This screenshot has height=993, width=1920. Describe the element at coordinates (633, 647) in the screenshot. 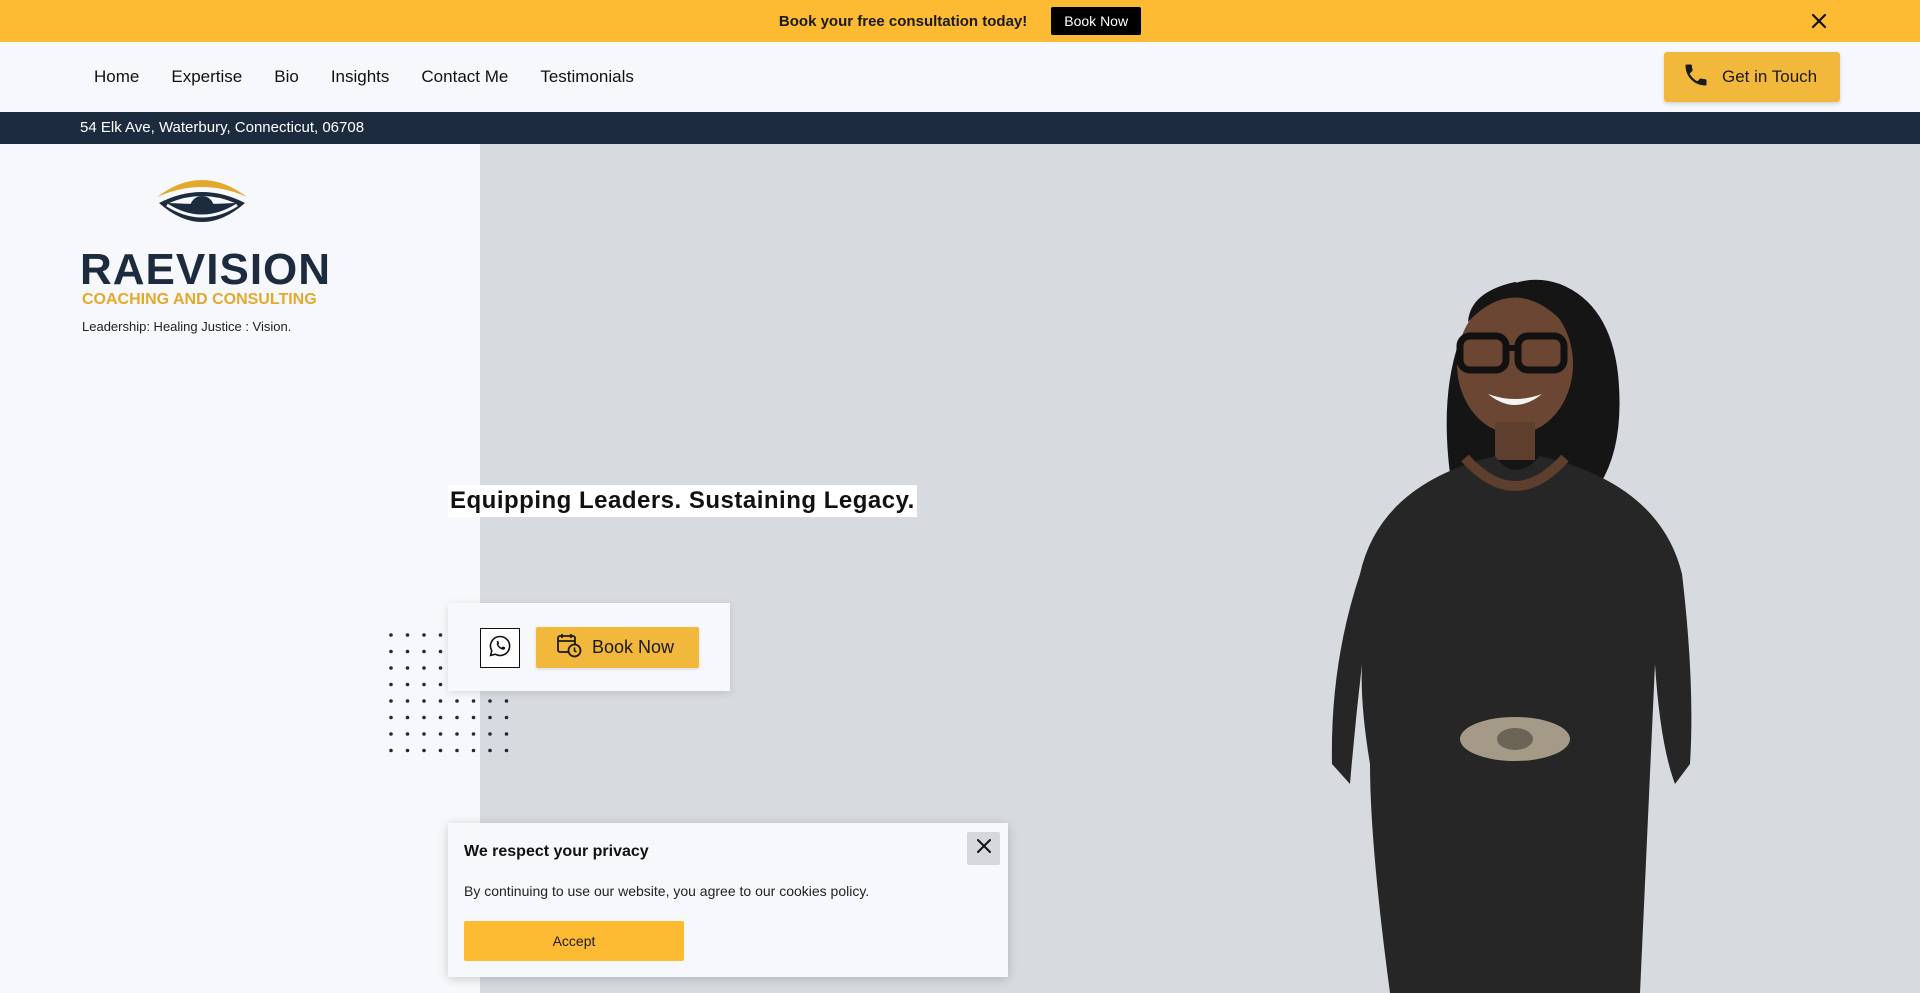

I see `book-now-label: Book Now` at that location.